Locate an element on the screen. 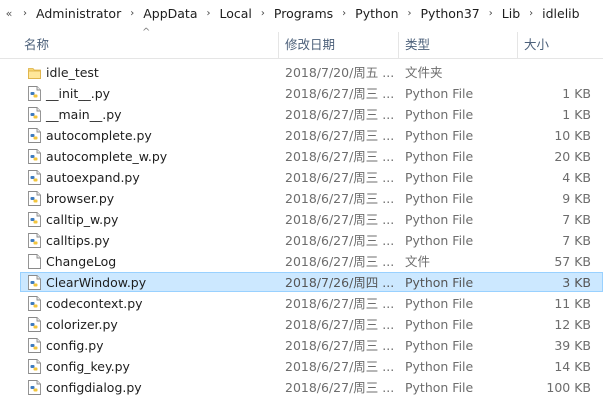  file-type: 文件夹 is located at coordinates (424, 72).